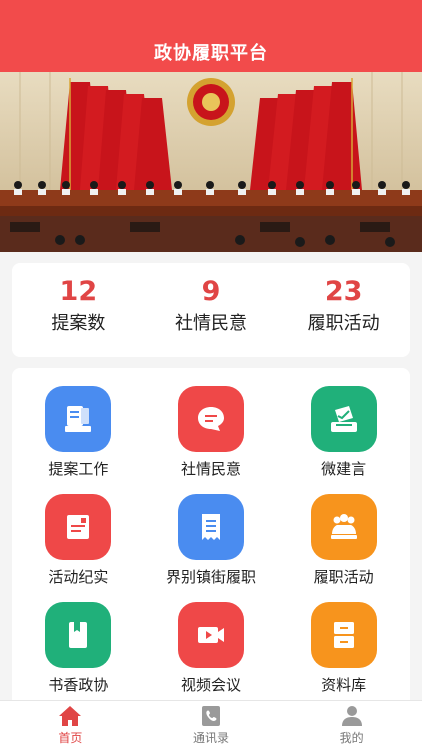 This screenshot has width=422, height=750. I want to click on phone-book-icon, so click(211, 716).